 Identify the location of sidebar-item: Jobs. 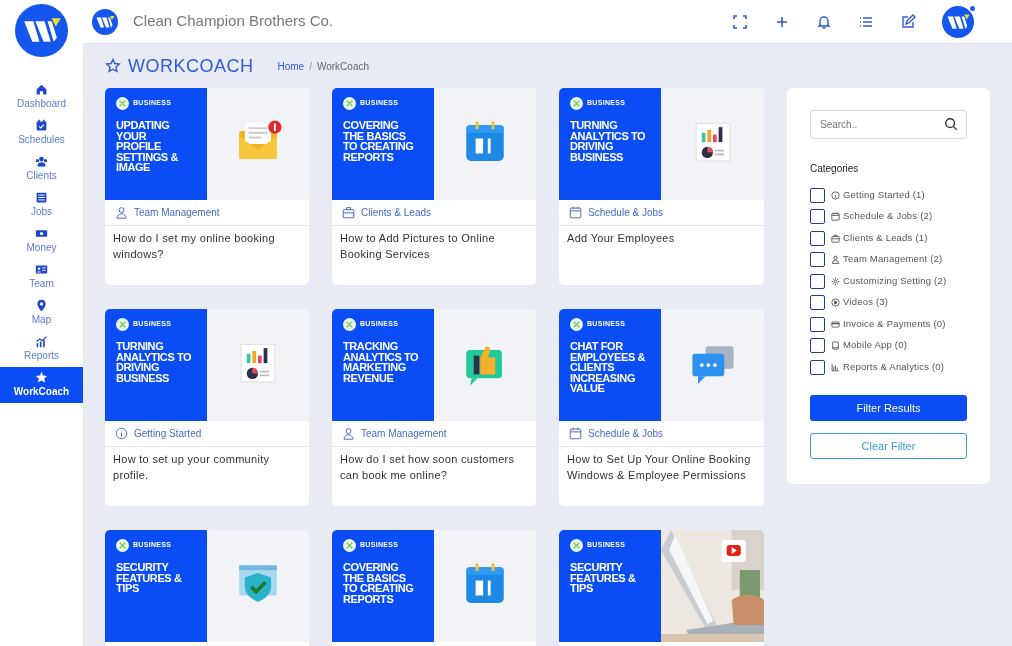
(41, 205).